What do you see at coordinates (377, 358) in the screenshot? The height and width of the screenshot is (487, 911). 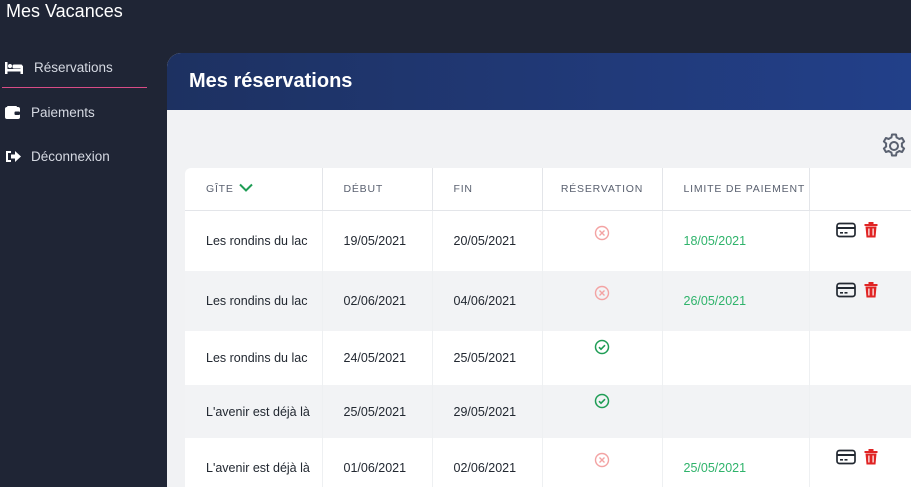 I see `cell-debut: 24/05/2021` at bounding box center [377, 358].